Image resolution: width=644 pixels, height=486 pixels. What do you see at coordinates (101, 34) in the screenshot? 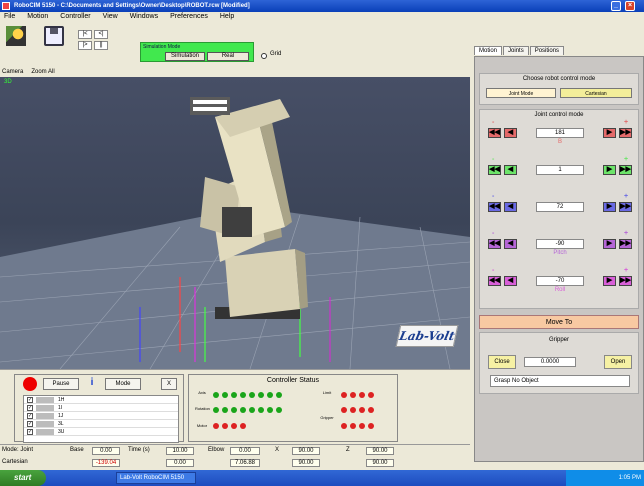
I see `step-back-button: <|` at bounding box center [101, 34].